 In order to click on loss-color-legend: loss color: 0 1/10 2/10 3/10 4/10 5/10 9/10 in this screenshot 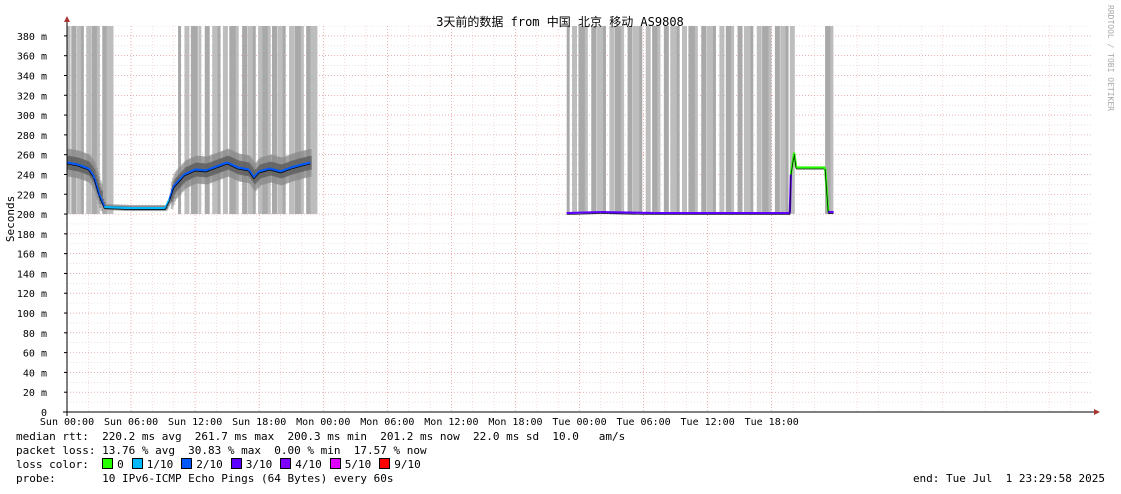, I will do `click(566, 465)`.